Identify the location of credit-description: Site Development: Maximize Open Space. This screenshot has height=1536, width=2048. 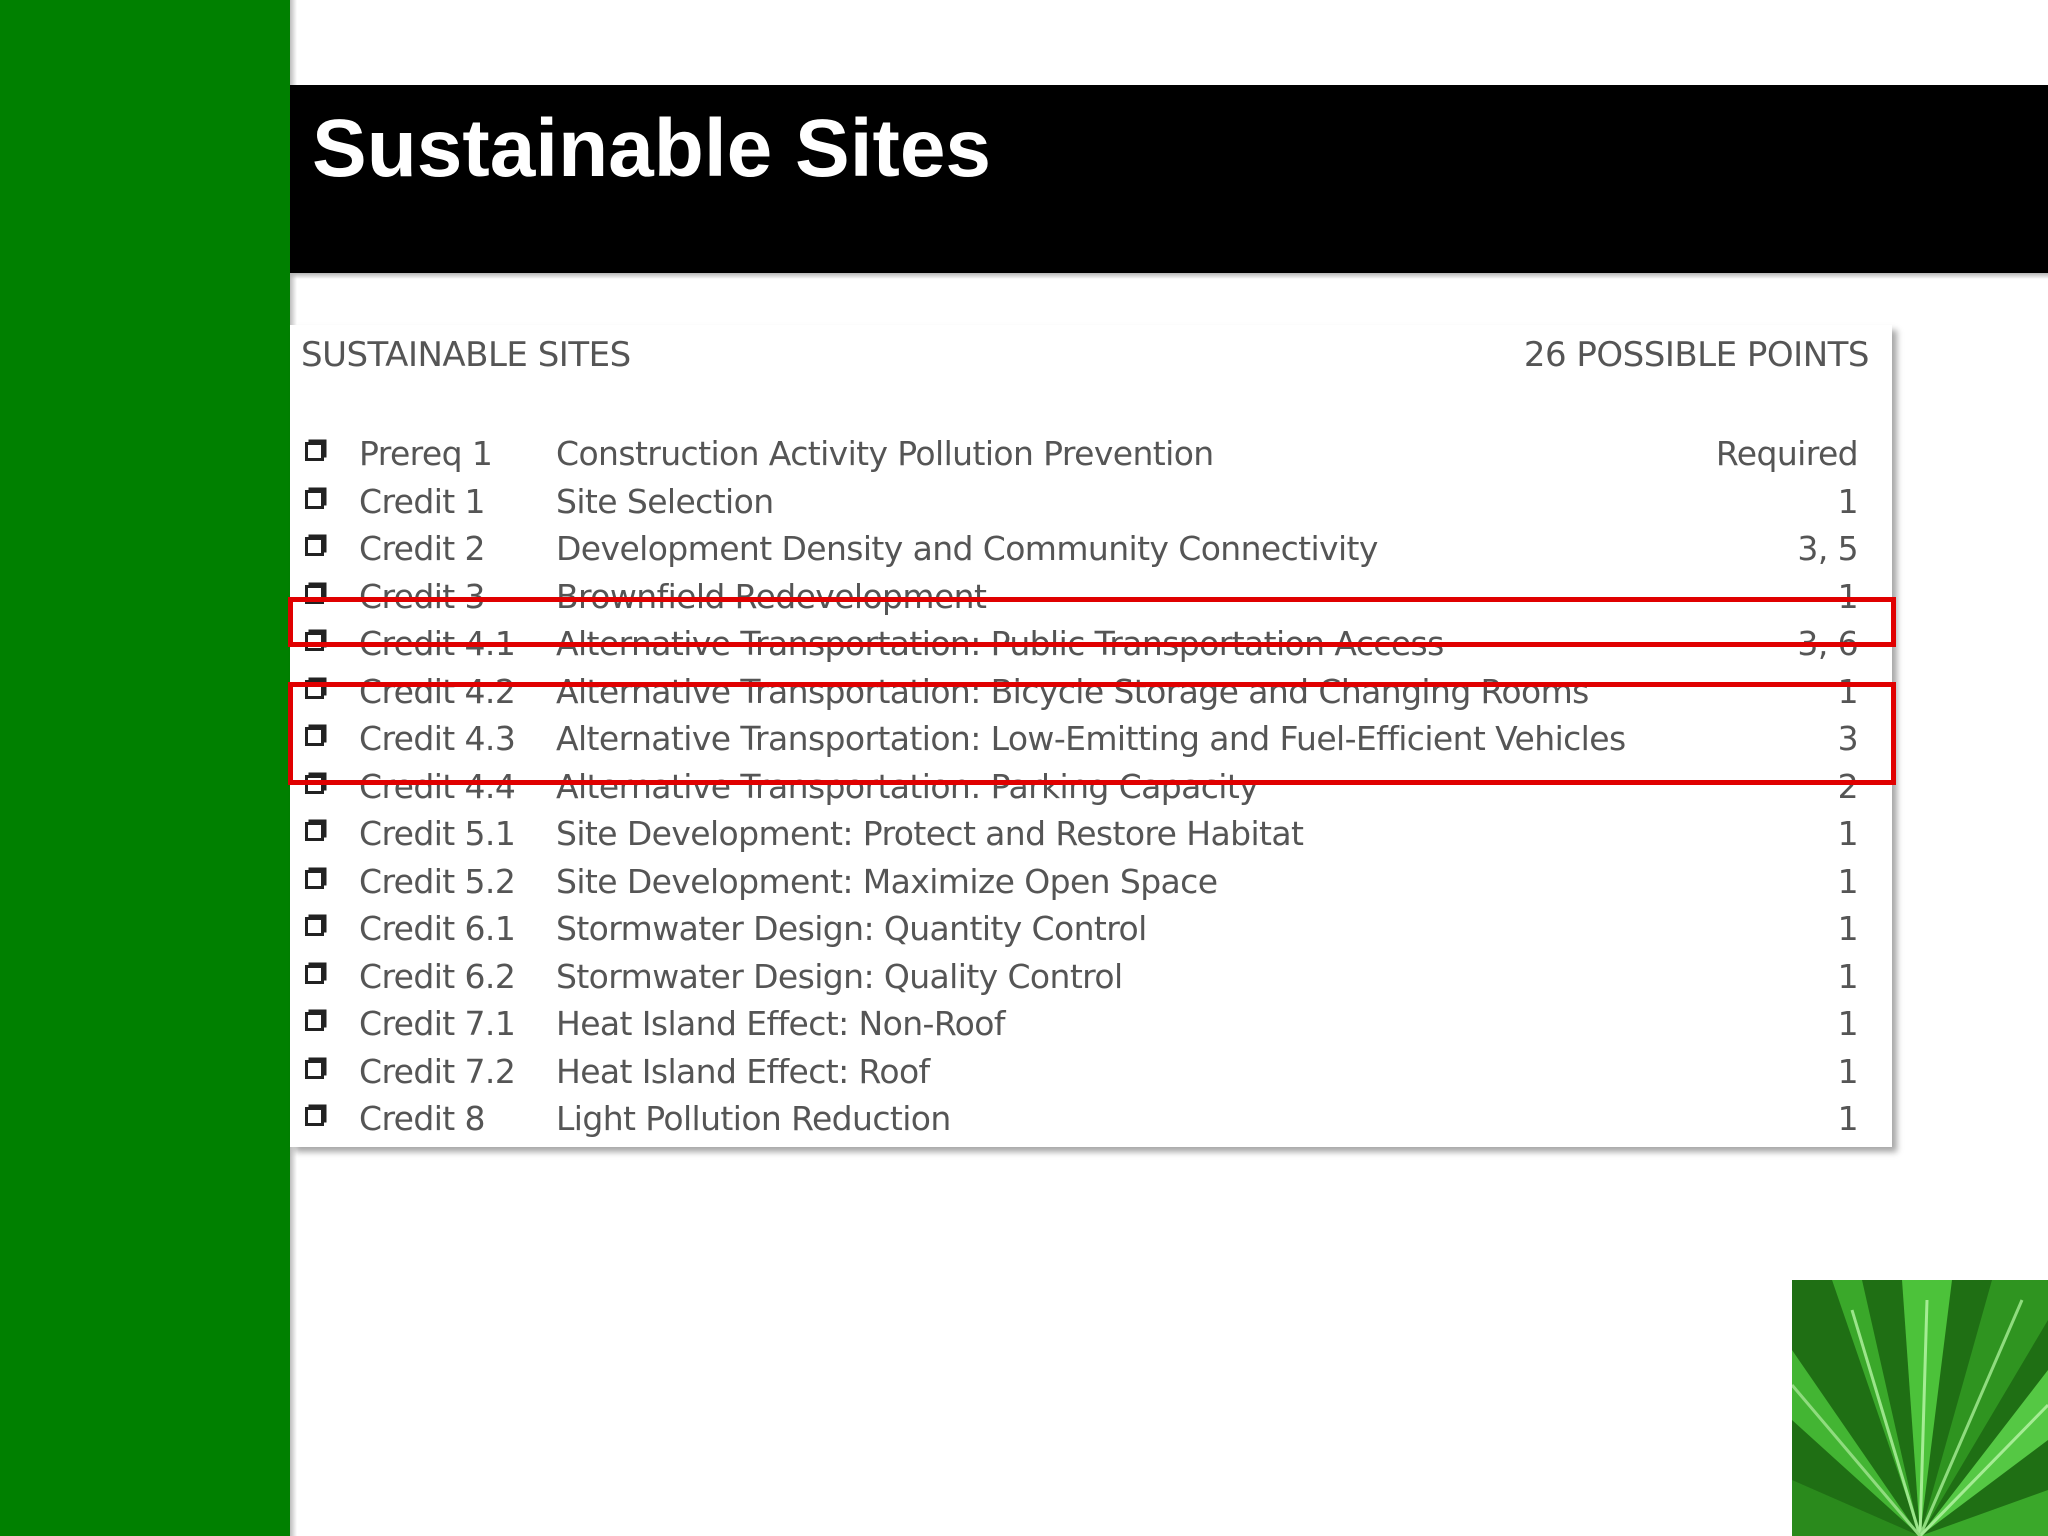
(887, 881).